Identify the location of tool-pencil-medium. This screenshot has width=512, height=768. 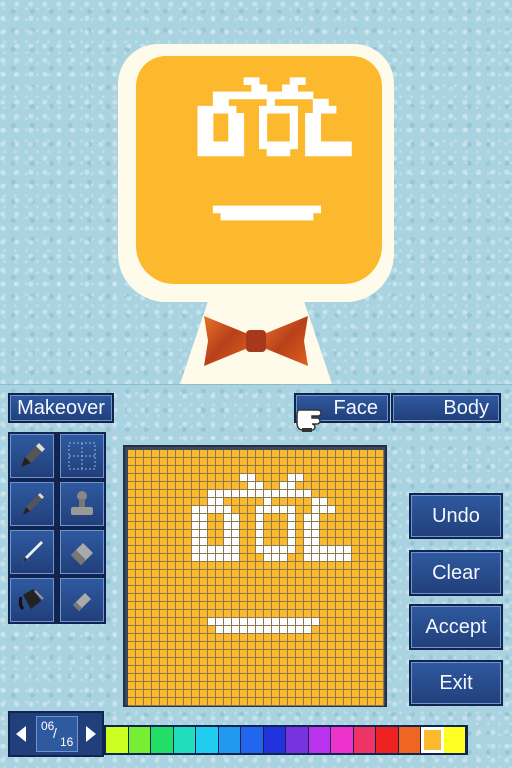
(32, 504).